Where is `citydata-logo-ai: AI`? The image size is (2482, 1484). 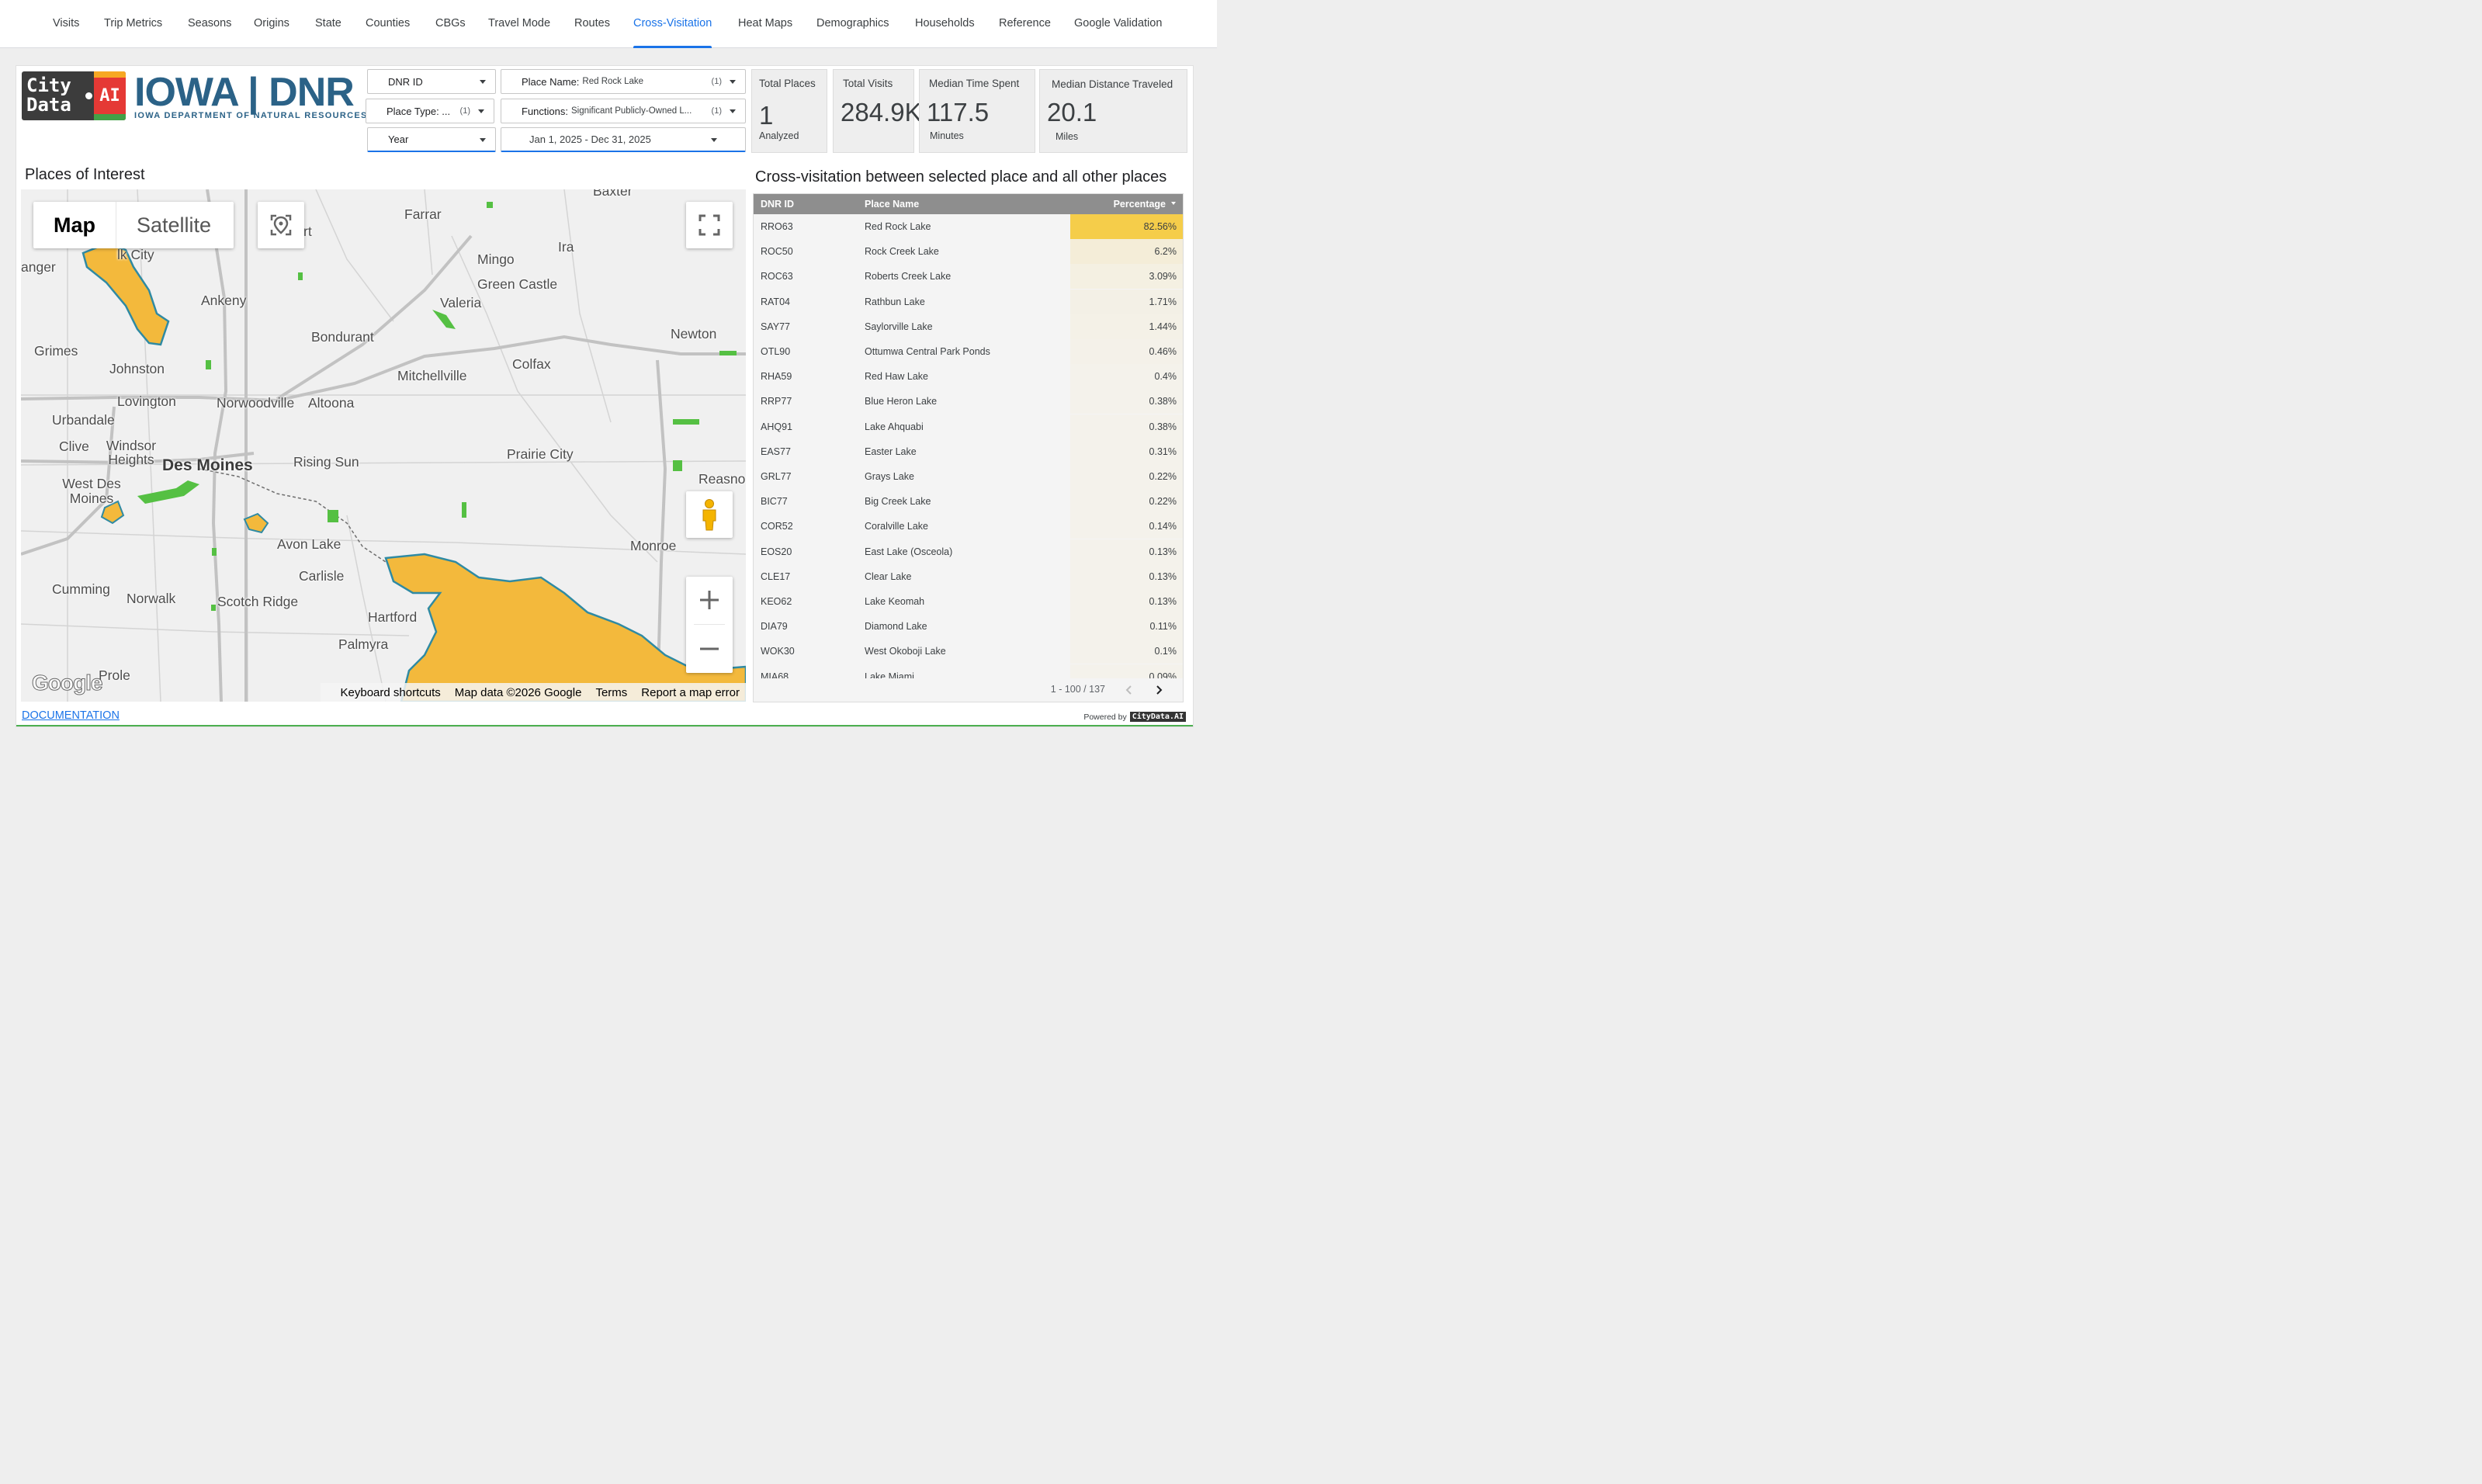 citydata-logo-ai: AI is located at coordinates (110, 96).